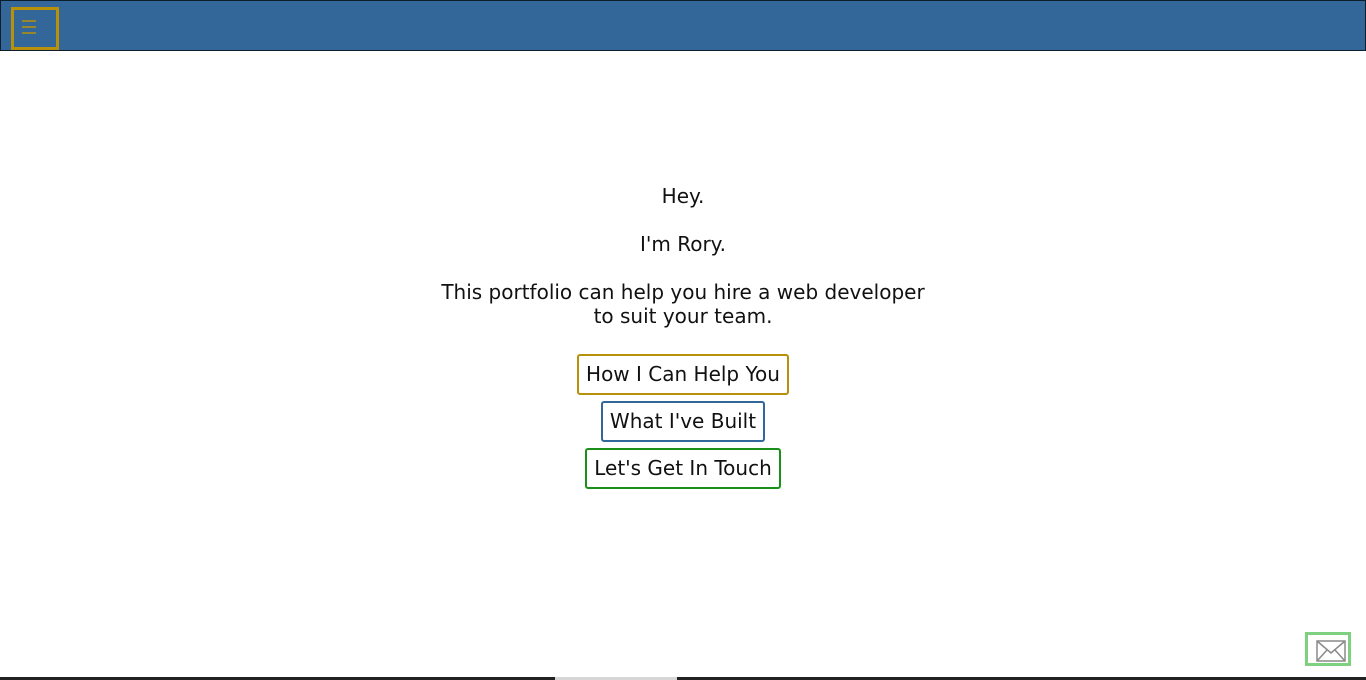 The width and height of the screenshot is (1366, 680). Describe the element at coordinates (683, 468) in the screenshot. I see `get-in-touch-button: Let's Get In Touch` at that location.